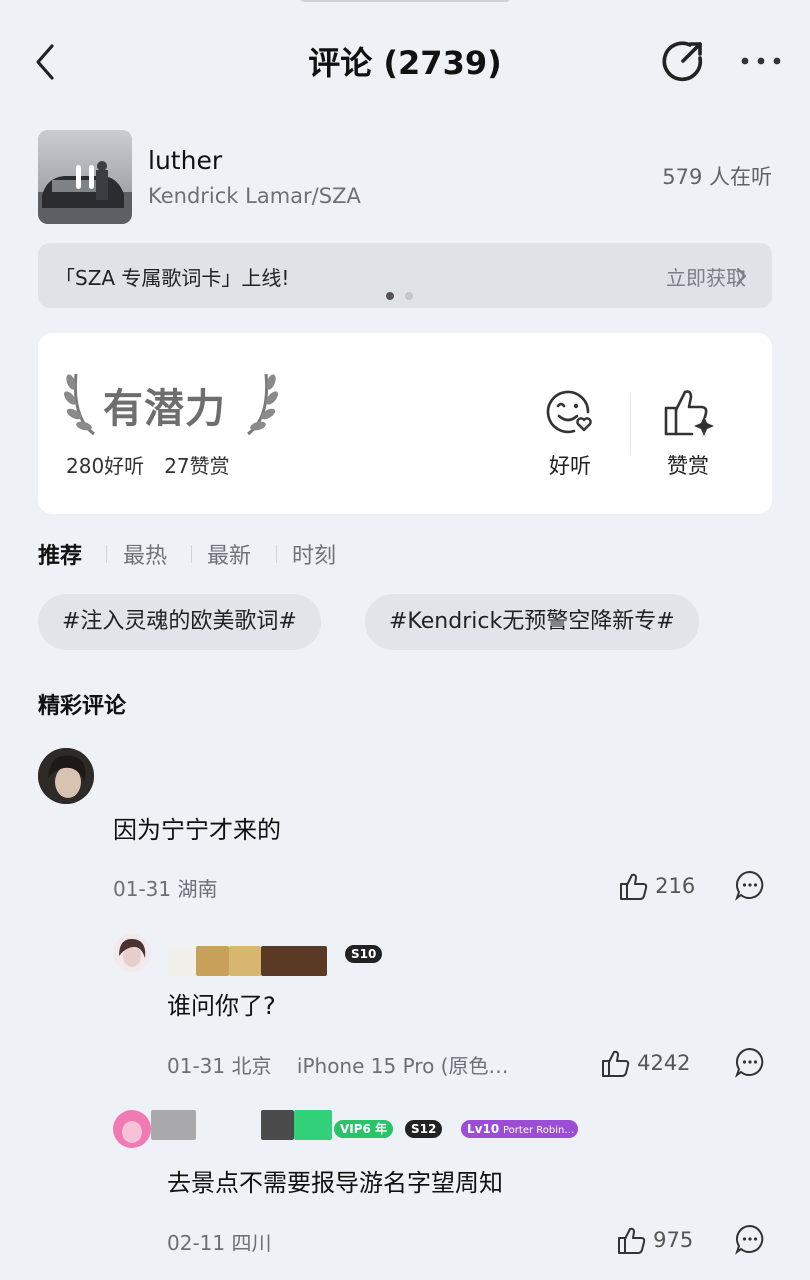 This screenshot has width=810, height=1280. Describe the element at coordinates (179, 622) in the screenshot. I see `topic-tag: #注入灵魂的欧美歌词#` at that location.